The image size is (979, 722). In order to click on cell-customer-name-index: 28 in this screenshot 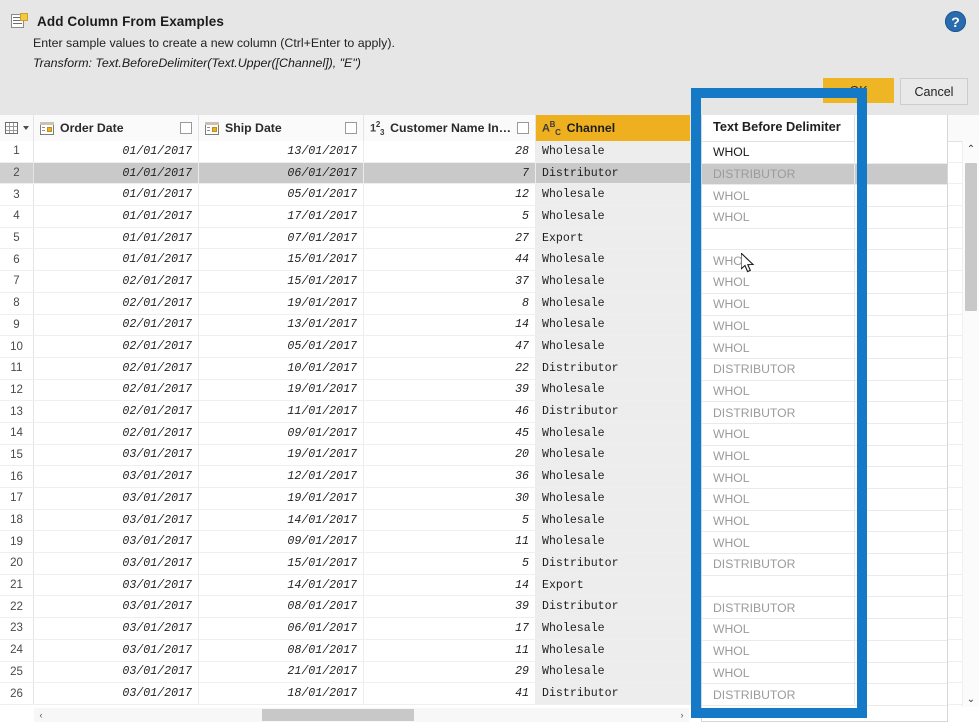, I will do `click(450, 151)`.